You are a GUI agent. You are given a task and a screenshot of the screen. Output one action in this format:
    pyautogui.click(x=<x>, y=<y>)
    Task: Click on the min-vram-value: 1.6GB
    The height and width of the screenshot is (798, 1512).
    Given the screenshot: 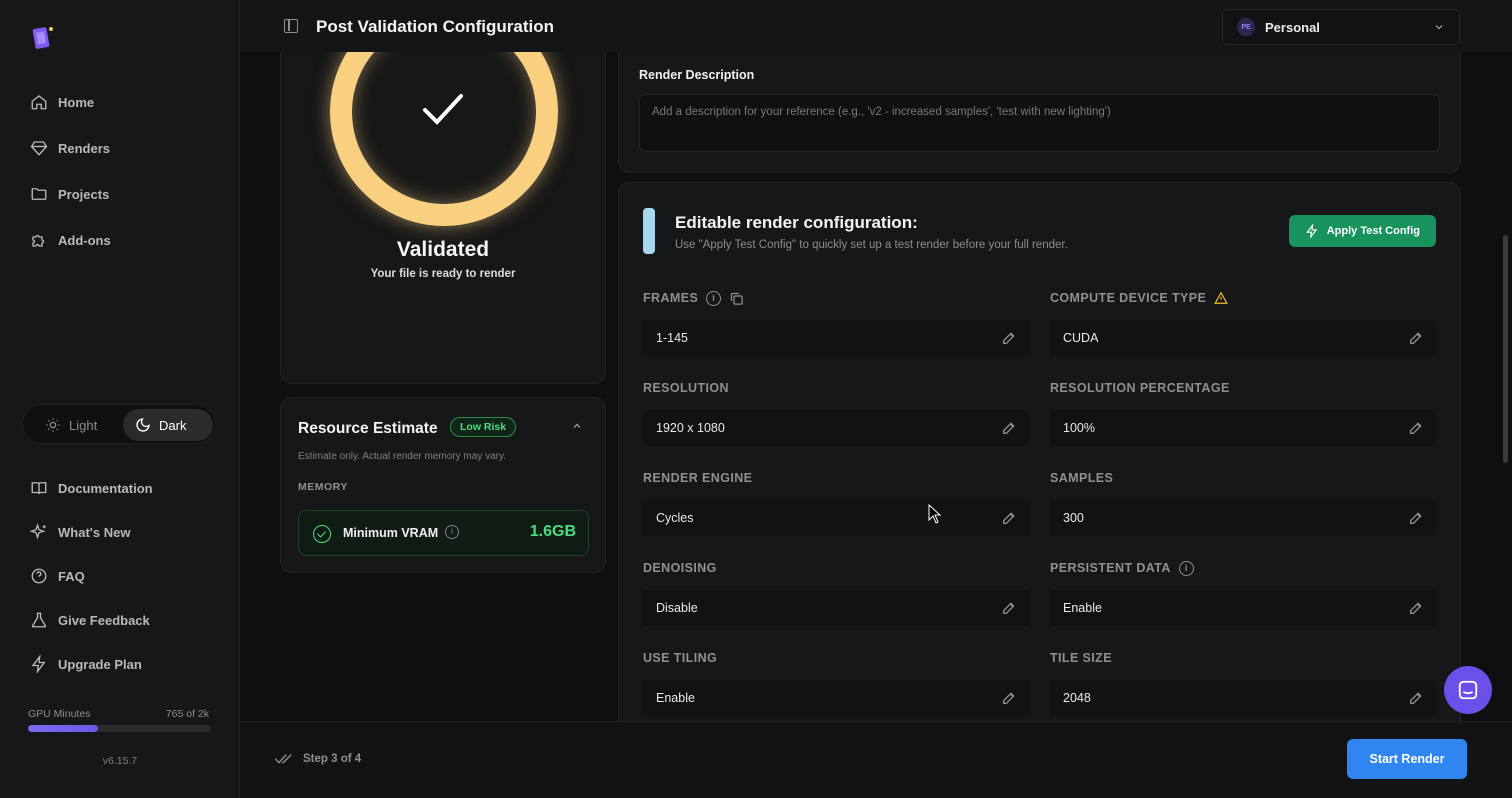 What is the action you would take?
    pyautogui.click(x=552, y=531)
    